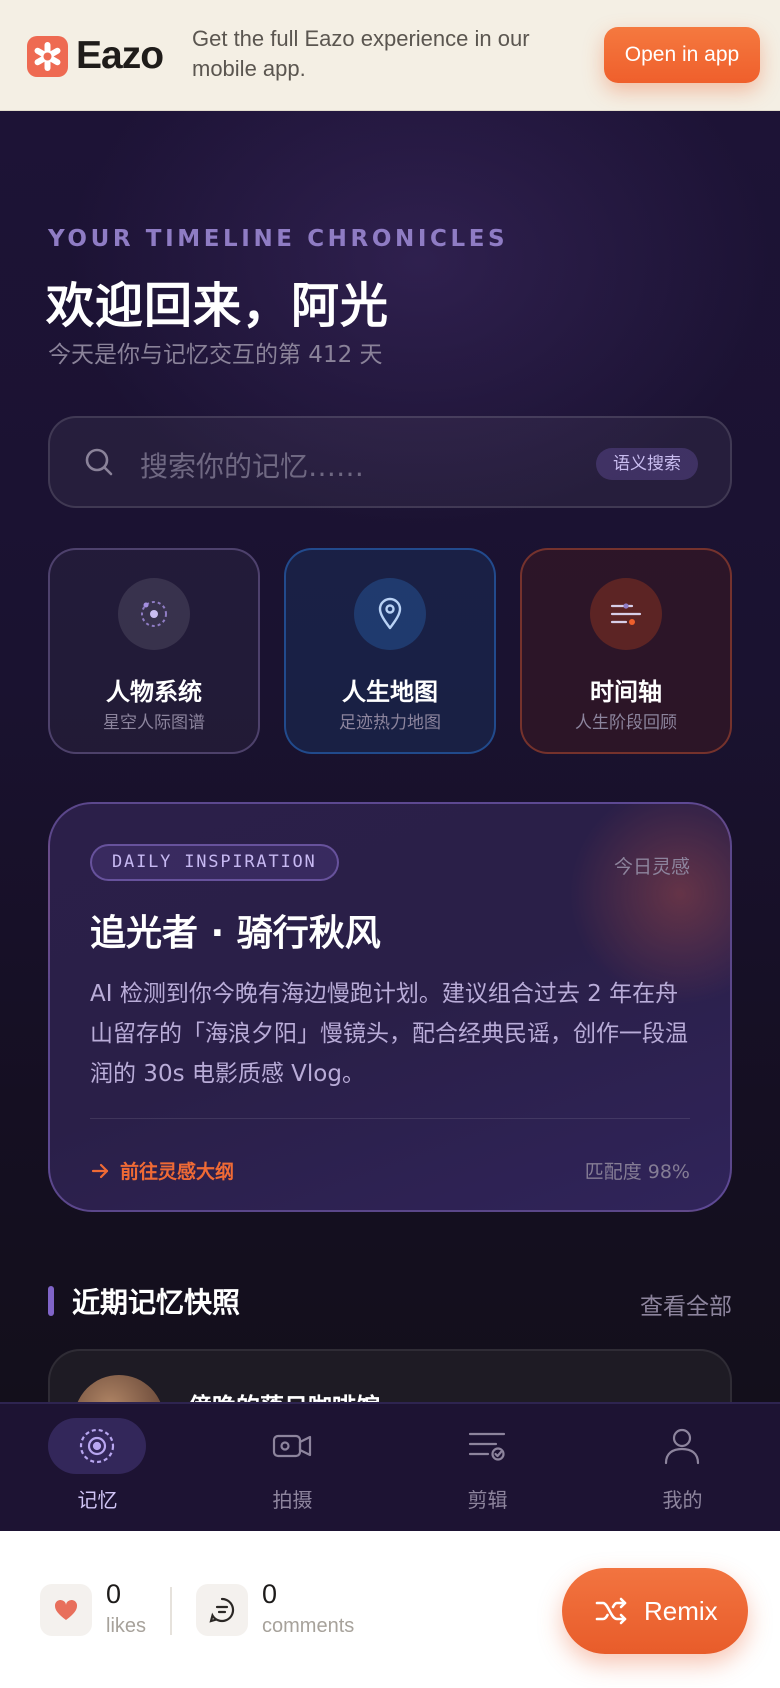  I want to click on recent-memories-title: 近期记忆快照, so click(156, 1302).